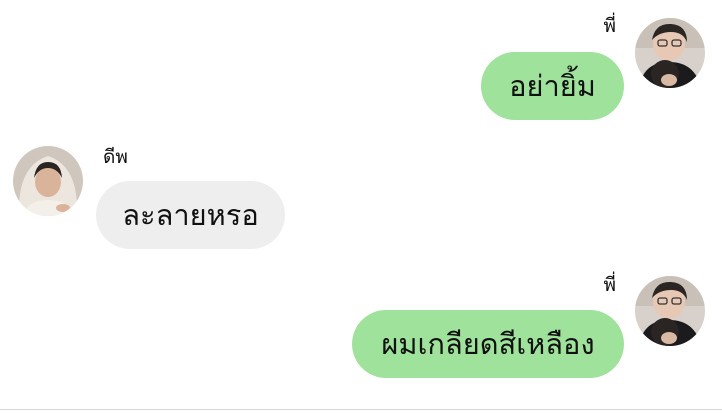  What do you see at coordinates (552, 86) in the screenshot?
I see `message-bubble-outgoing: อย่ายิ้ม` at bounding box center [552, 86].